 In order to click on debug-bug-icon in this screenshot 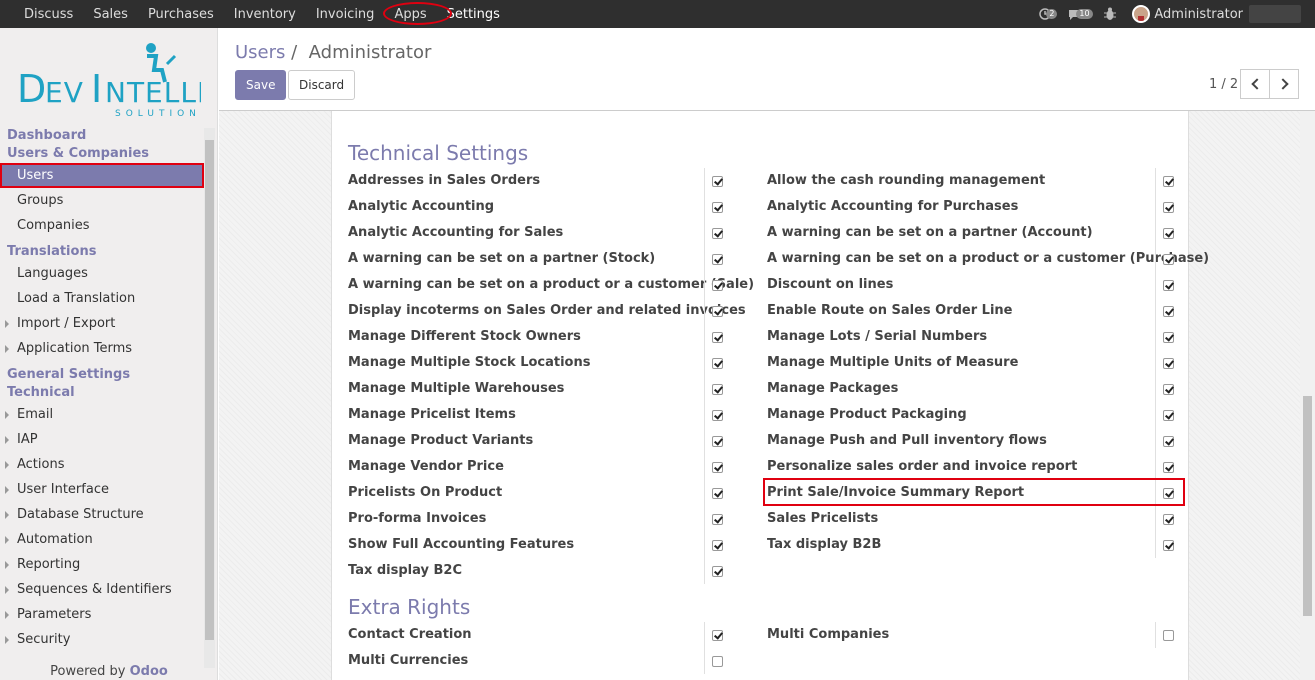, I will do `click(1111, 14)`.